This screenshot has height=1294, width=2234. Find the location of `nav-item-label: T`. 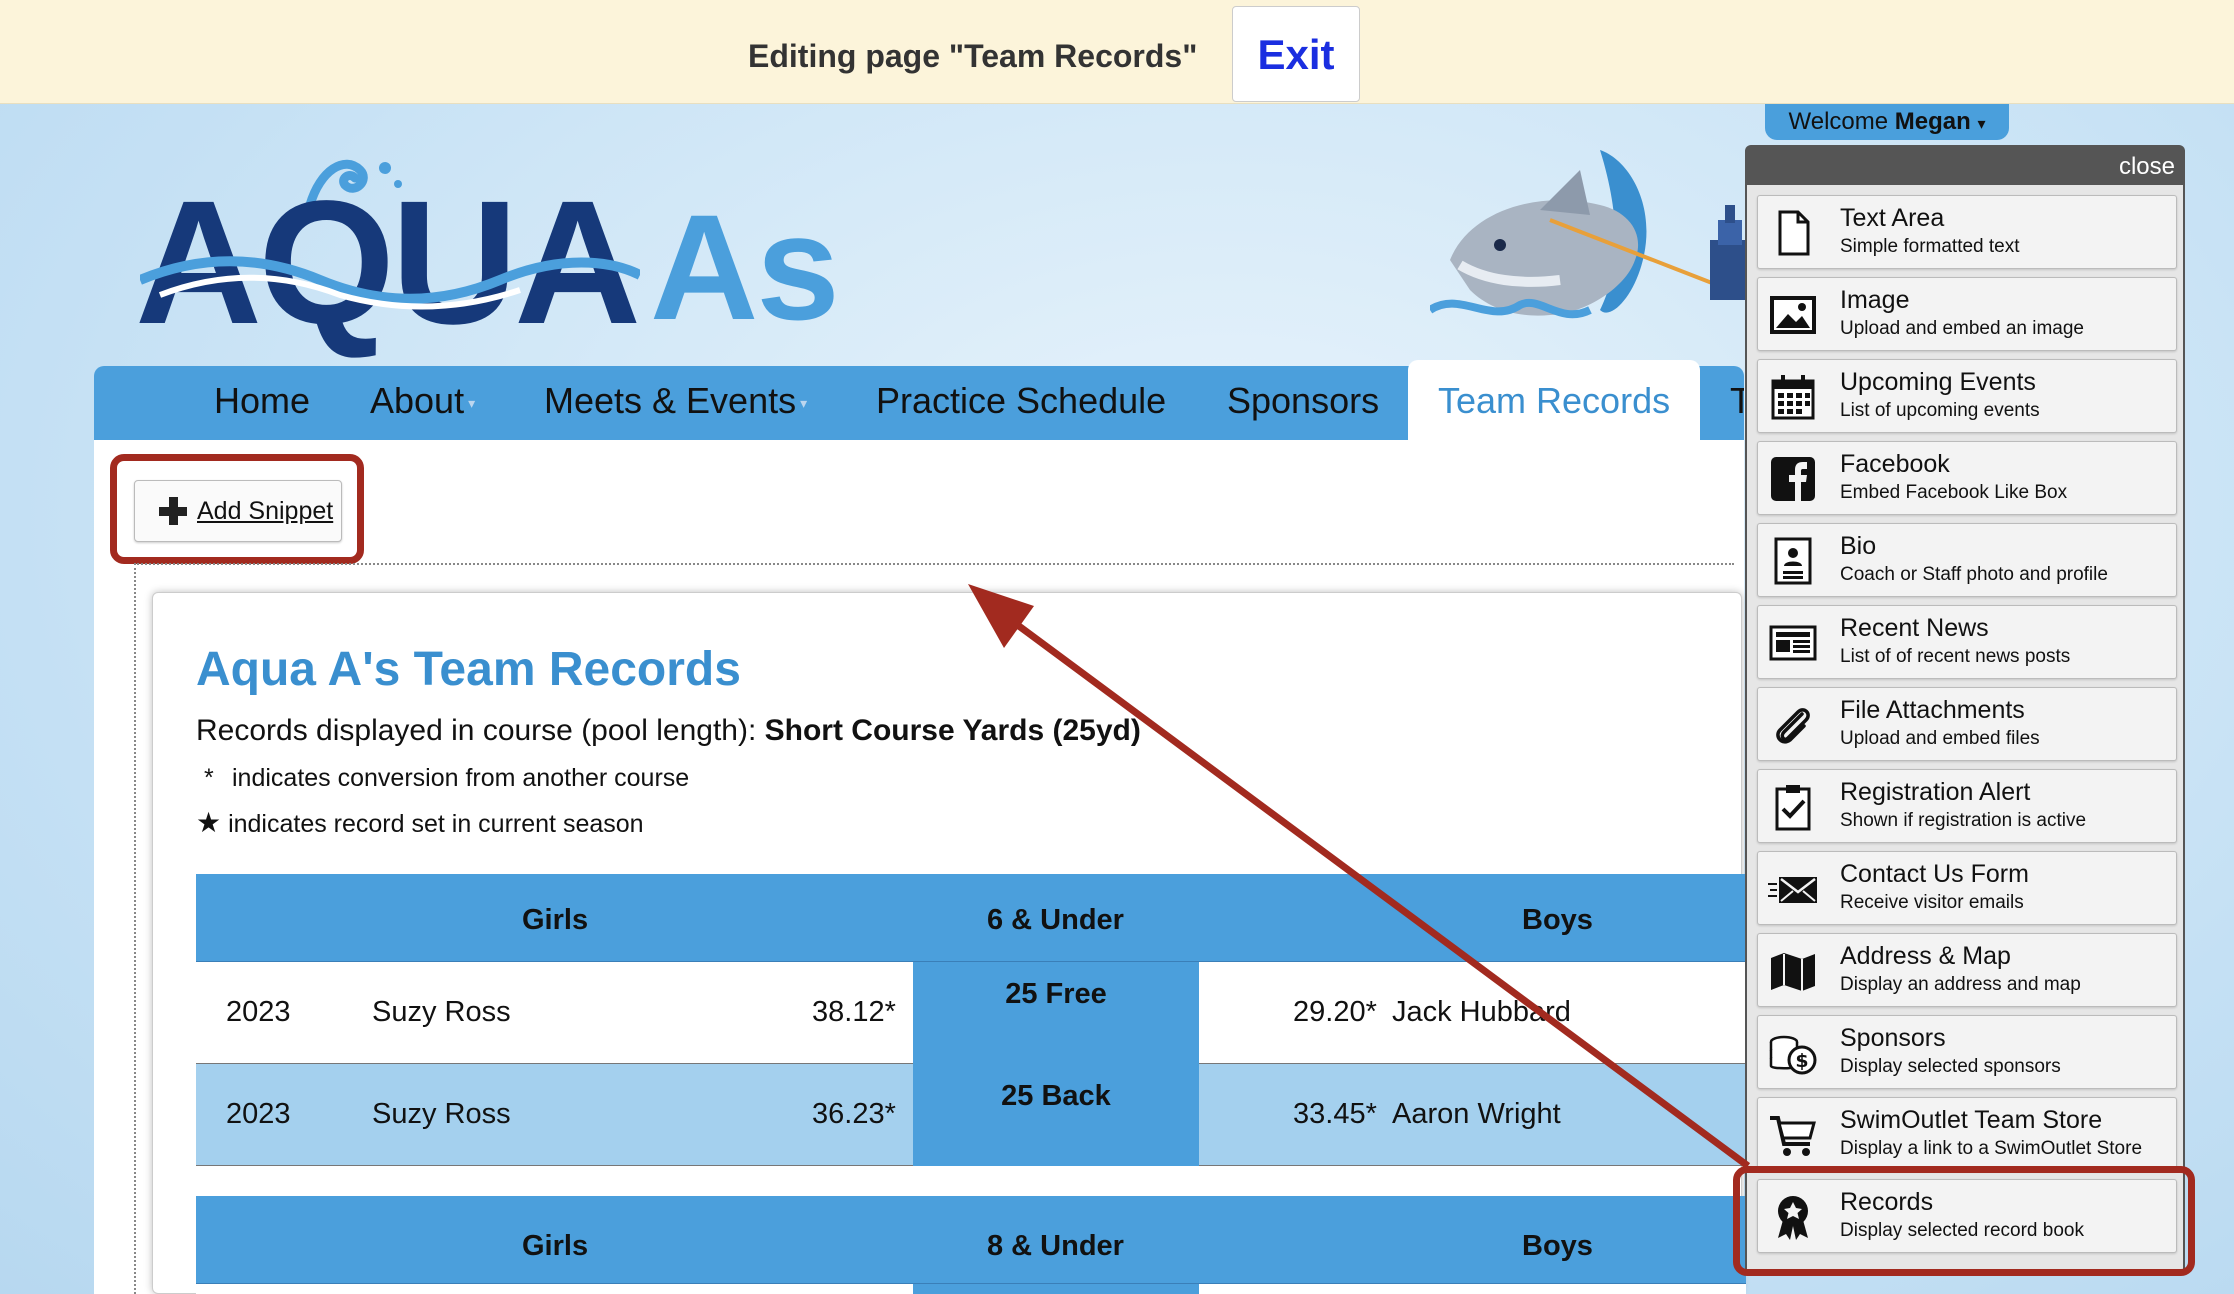

nav-item-label: T is located at coordinates (1737, 400).